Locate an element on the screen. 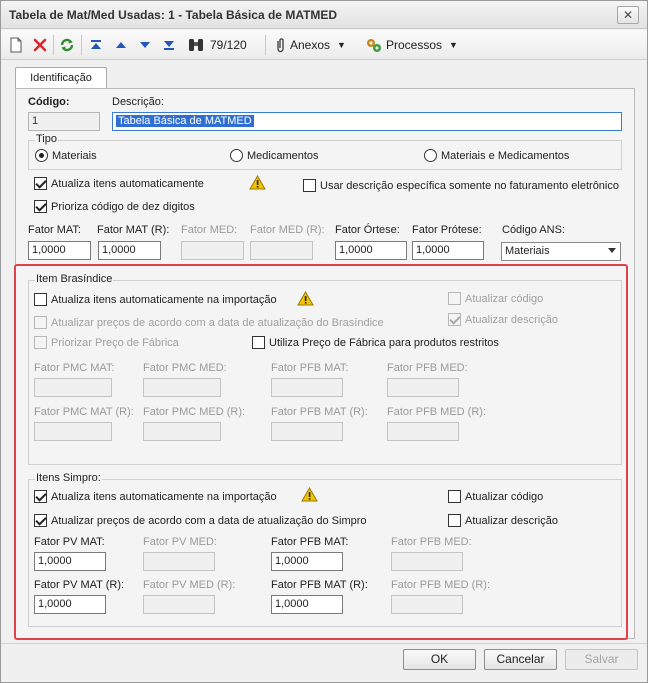  radio-materiais-e-medicamentos: Materiais e Medicamentos is located at coordinates (496, 155).